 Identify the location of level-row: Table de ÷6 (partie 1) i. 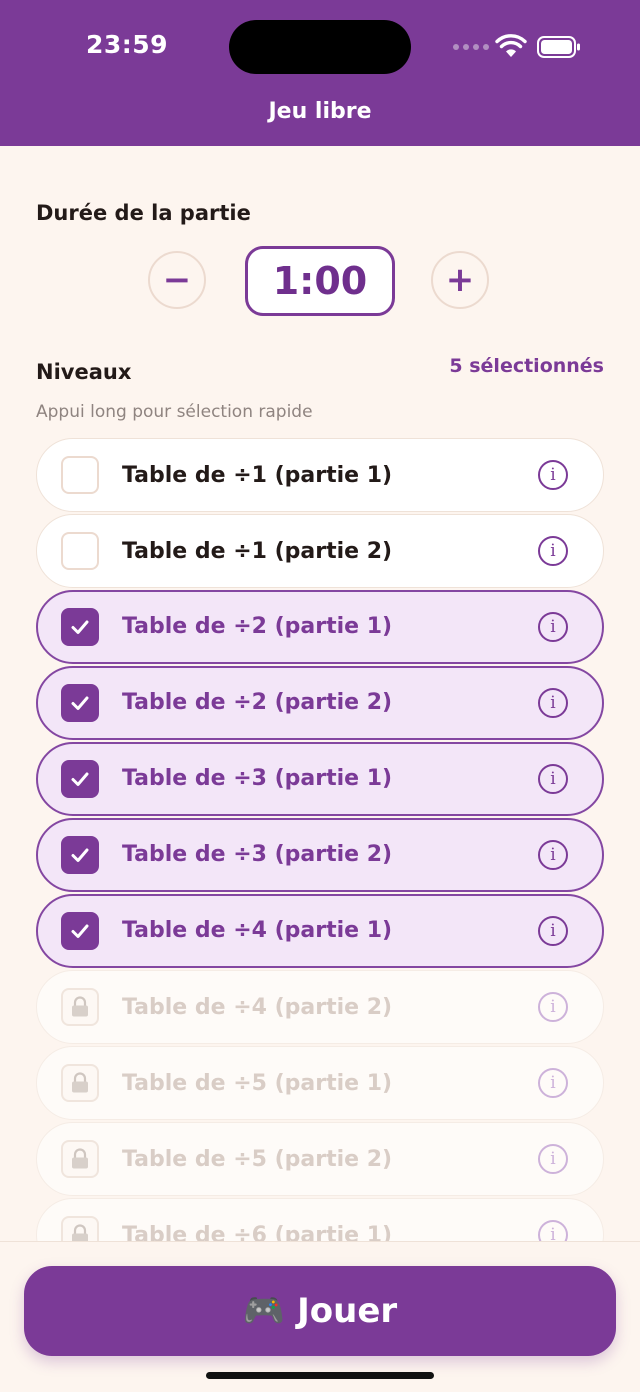
(320, 1219).